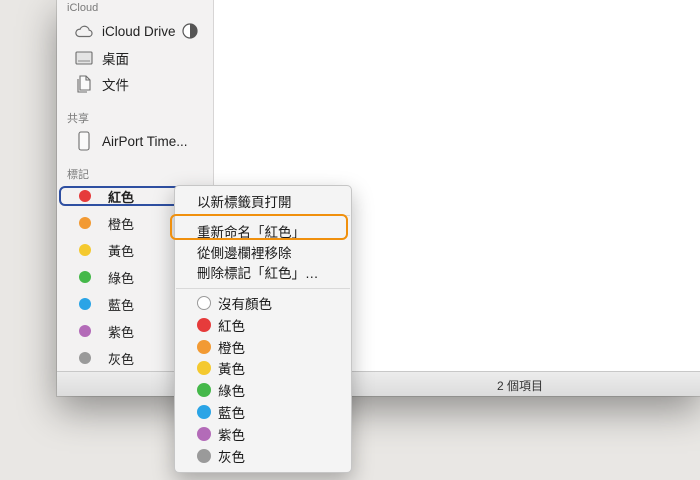  What do you see at coordinates (204, 434) in the screenshot?
I see `purple-color-icon` at bounding box center [204, 434].